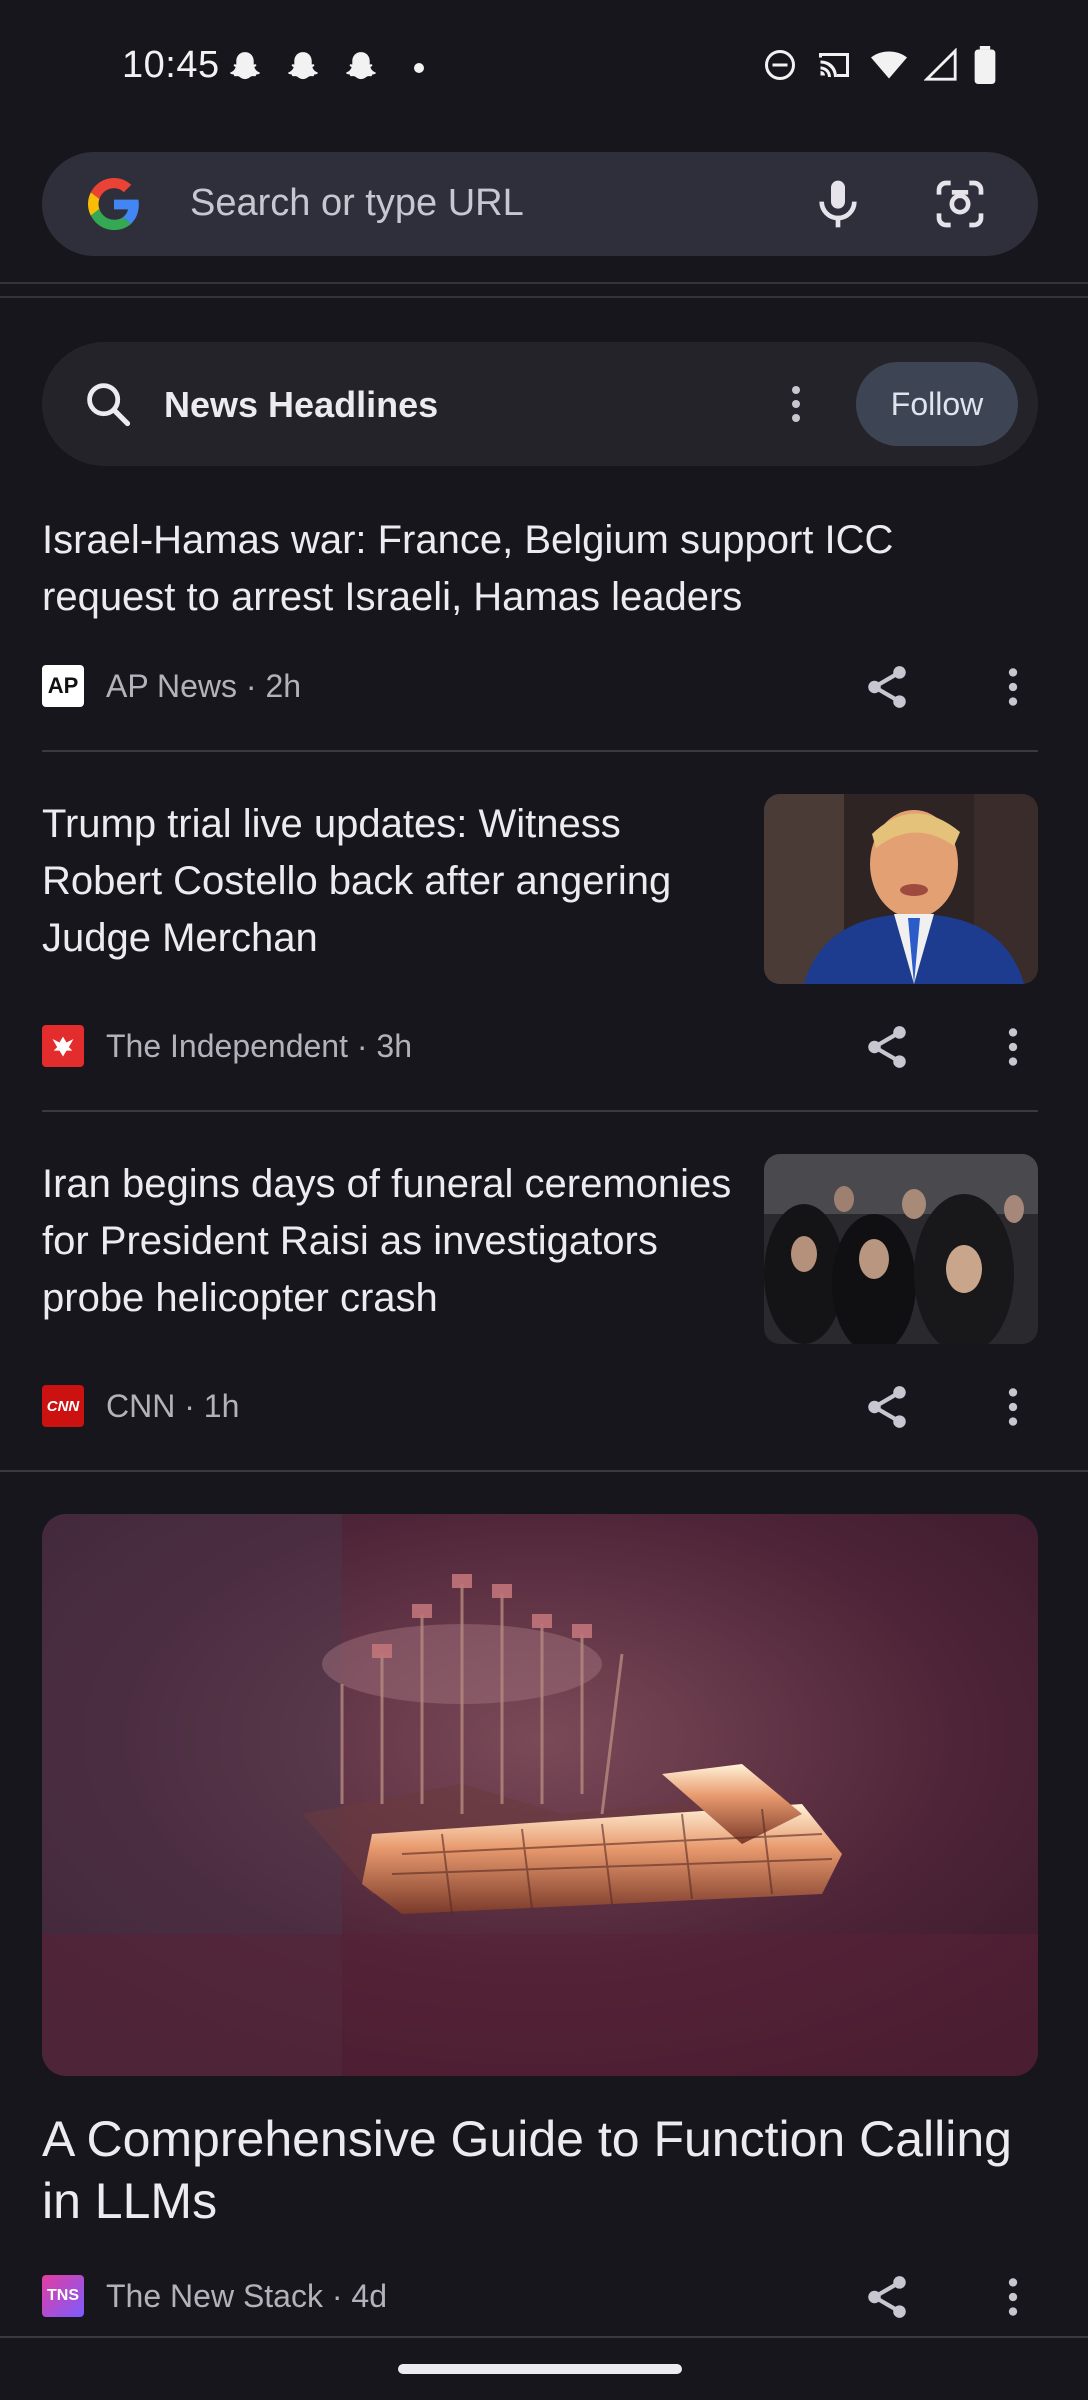 The width and height of the screenshot is (1088, 2400). I want to click on eagle-icon, so click(63, 1046).